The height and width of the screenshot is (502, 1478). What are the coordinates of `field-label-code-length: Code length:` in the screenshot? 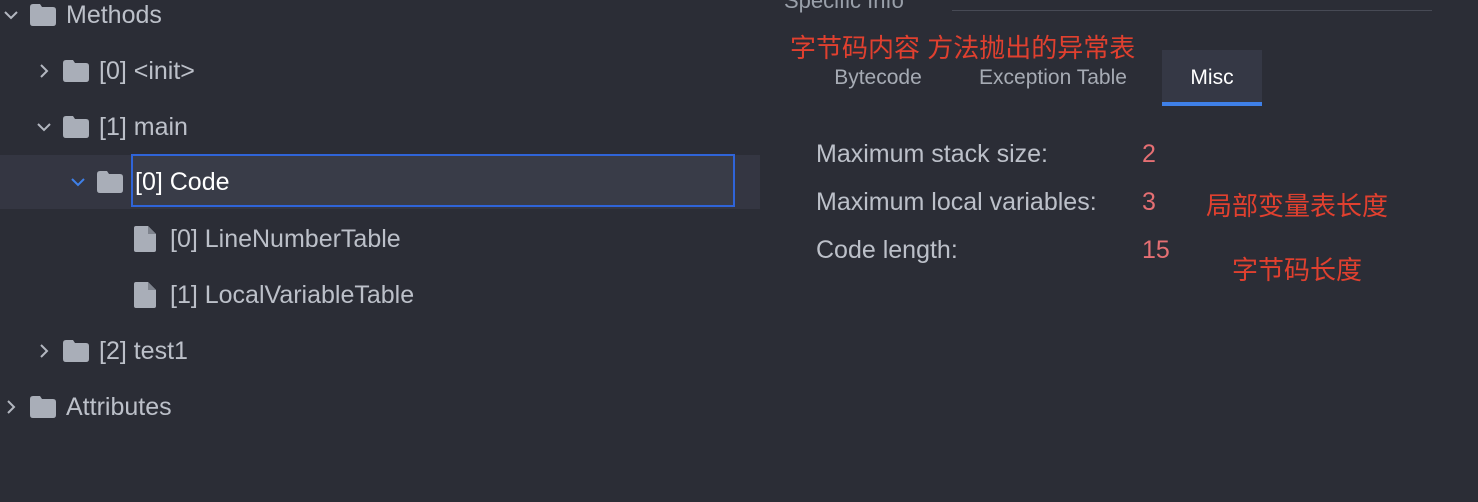 It's located at (887, 250).